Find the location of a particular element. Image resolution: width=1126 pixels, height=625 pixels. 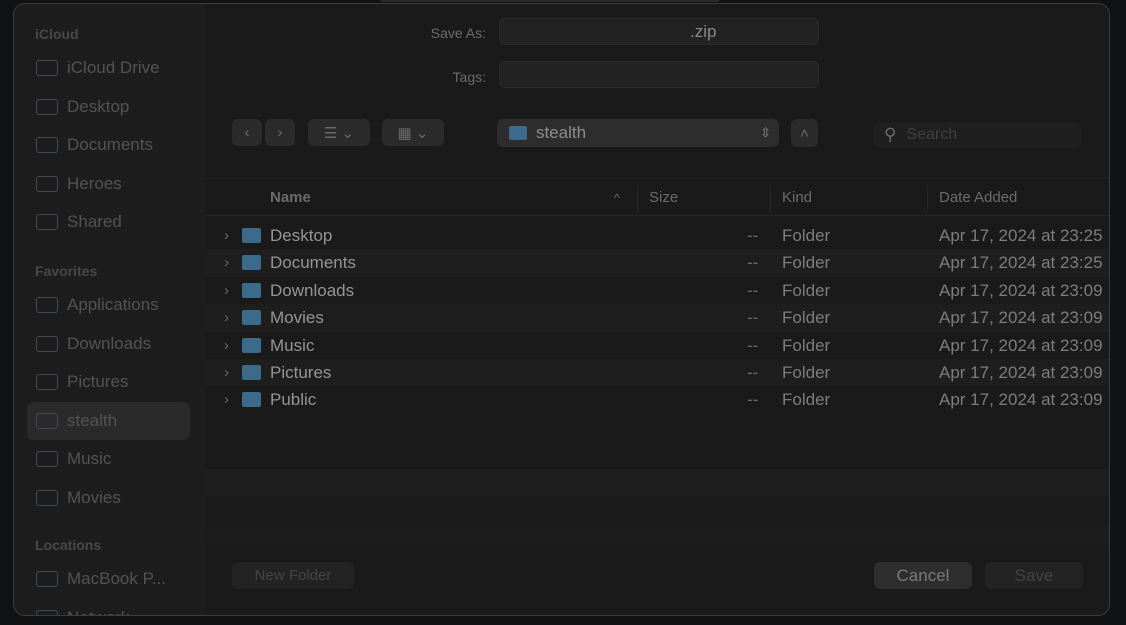

file-name: Public is located at coordinates (293, 400).